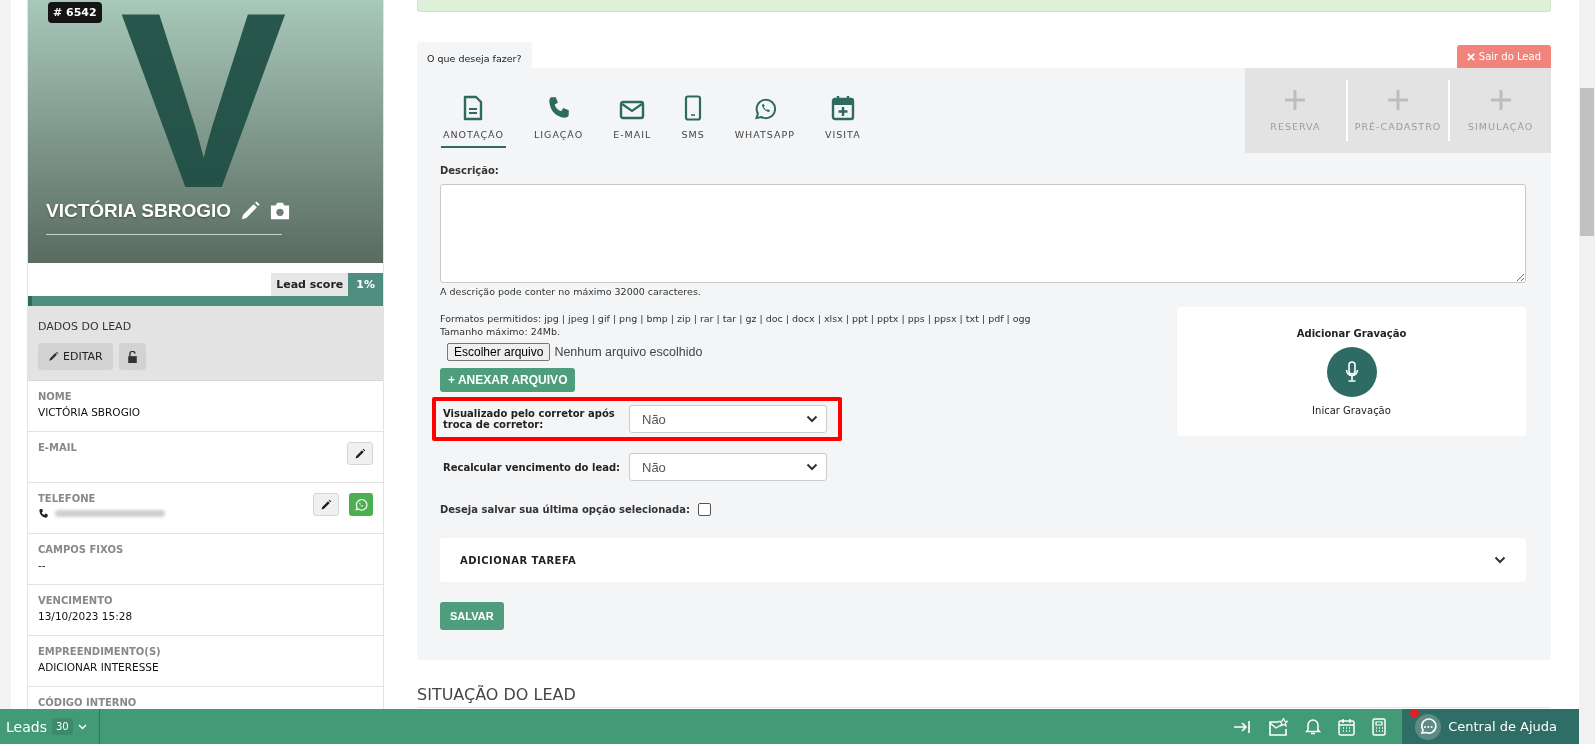 Image resolution: width=1595 pixels, height=744 pixels. I want to click on lead-score-value: 1%, so click(365, 284).